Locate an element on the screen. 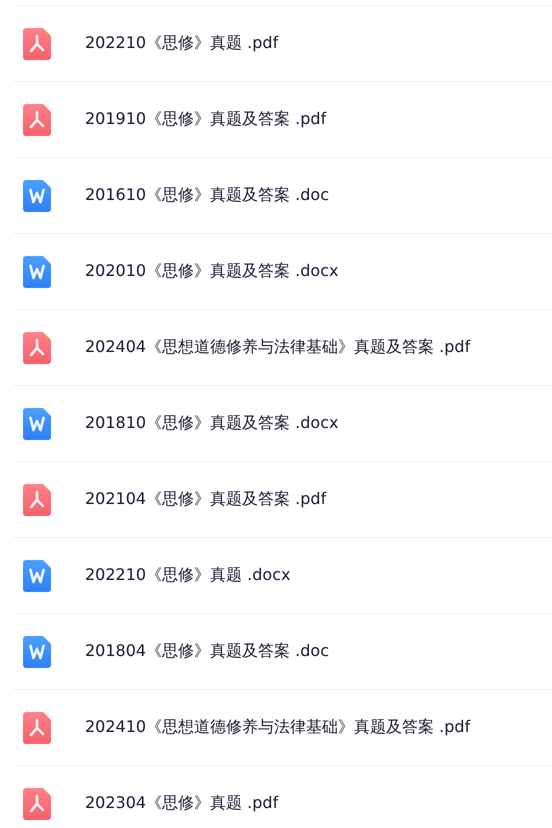 The width and height of the screenshot is (552, 828). file-name: 201810《思修》真题及答案 .docx is located at coordinates (211, 423).